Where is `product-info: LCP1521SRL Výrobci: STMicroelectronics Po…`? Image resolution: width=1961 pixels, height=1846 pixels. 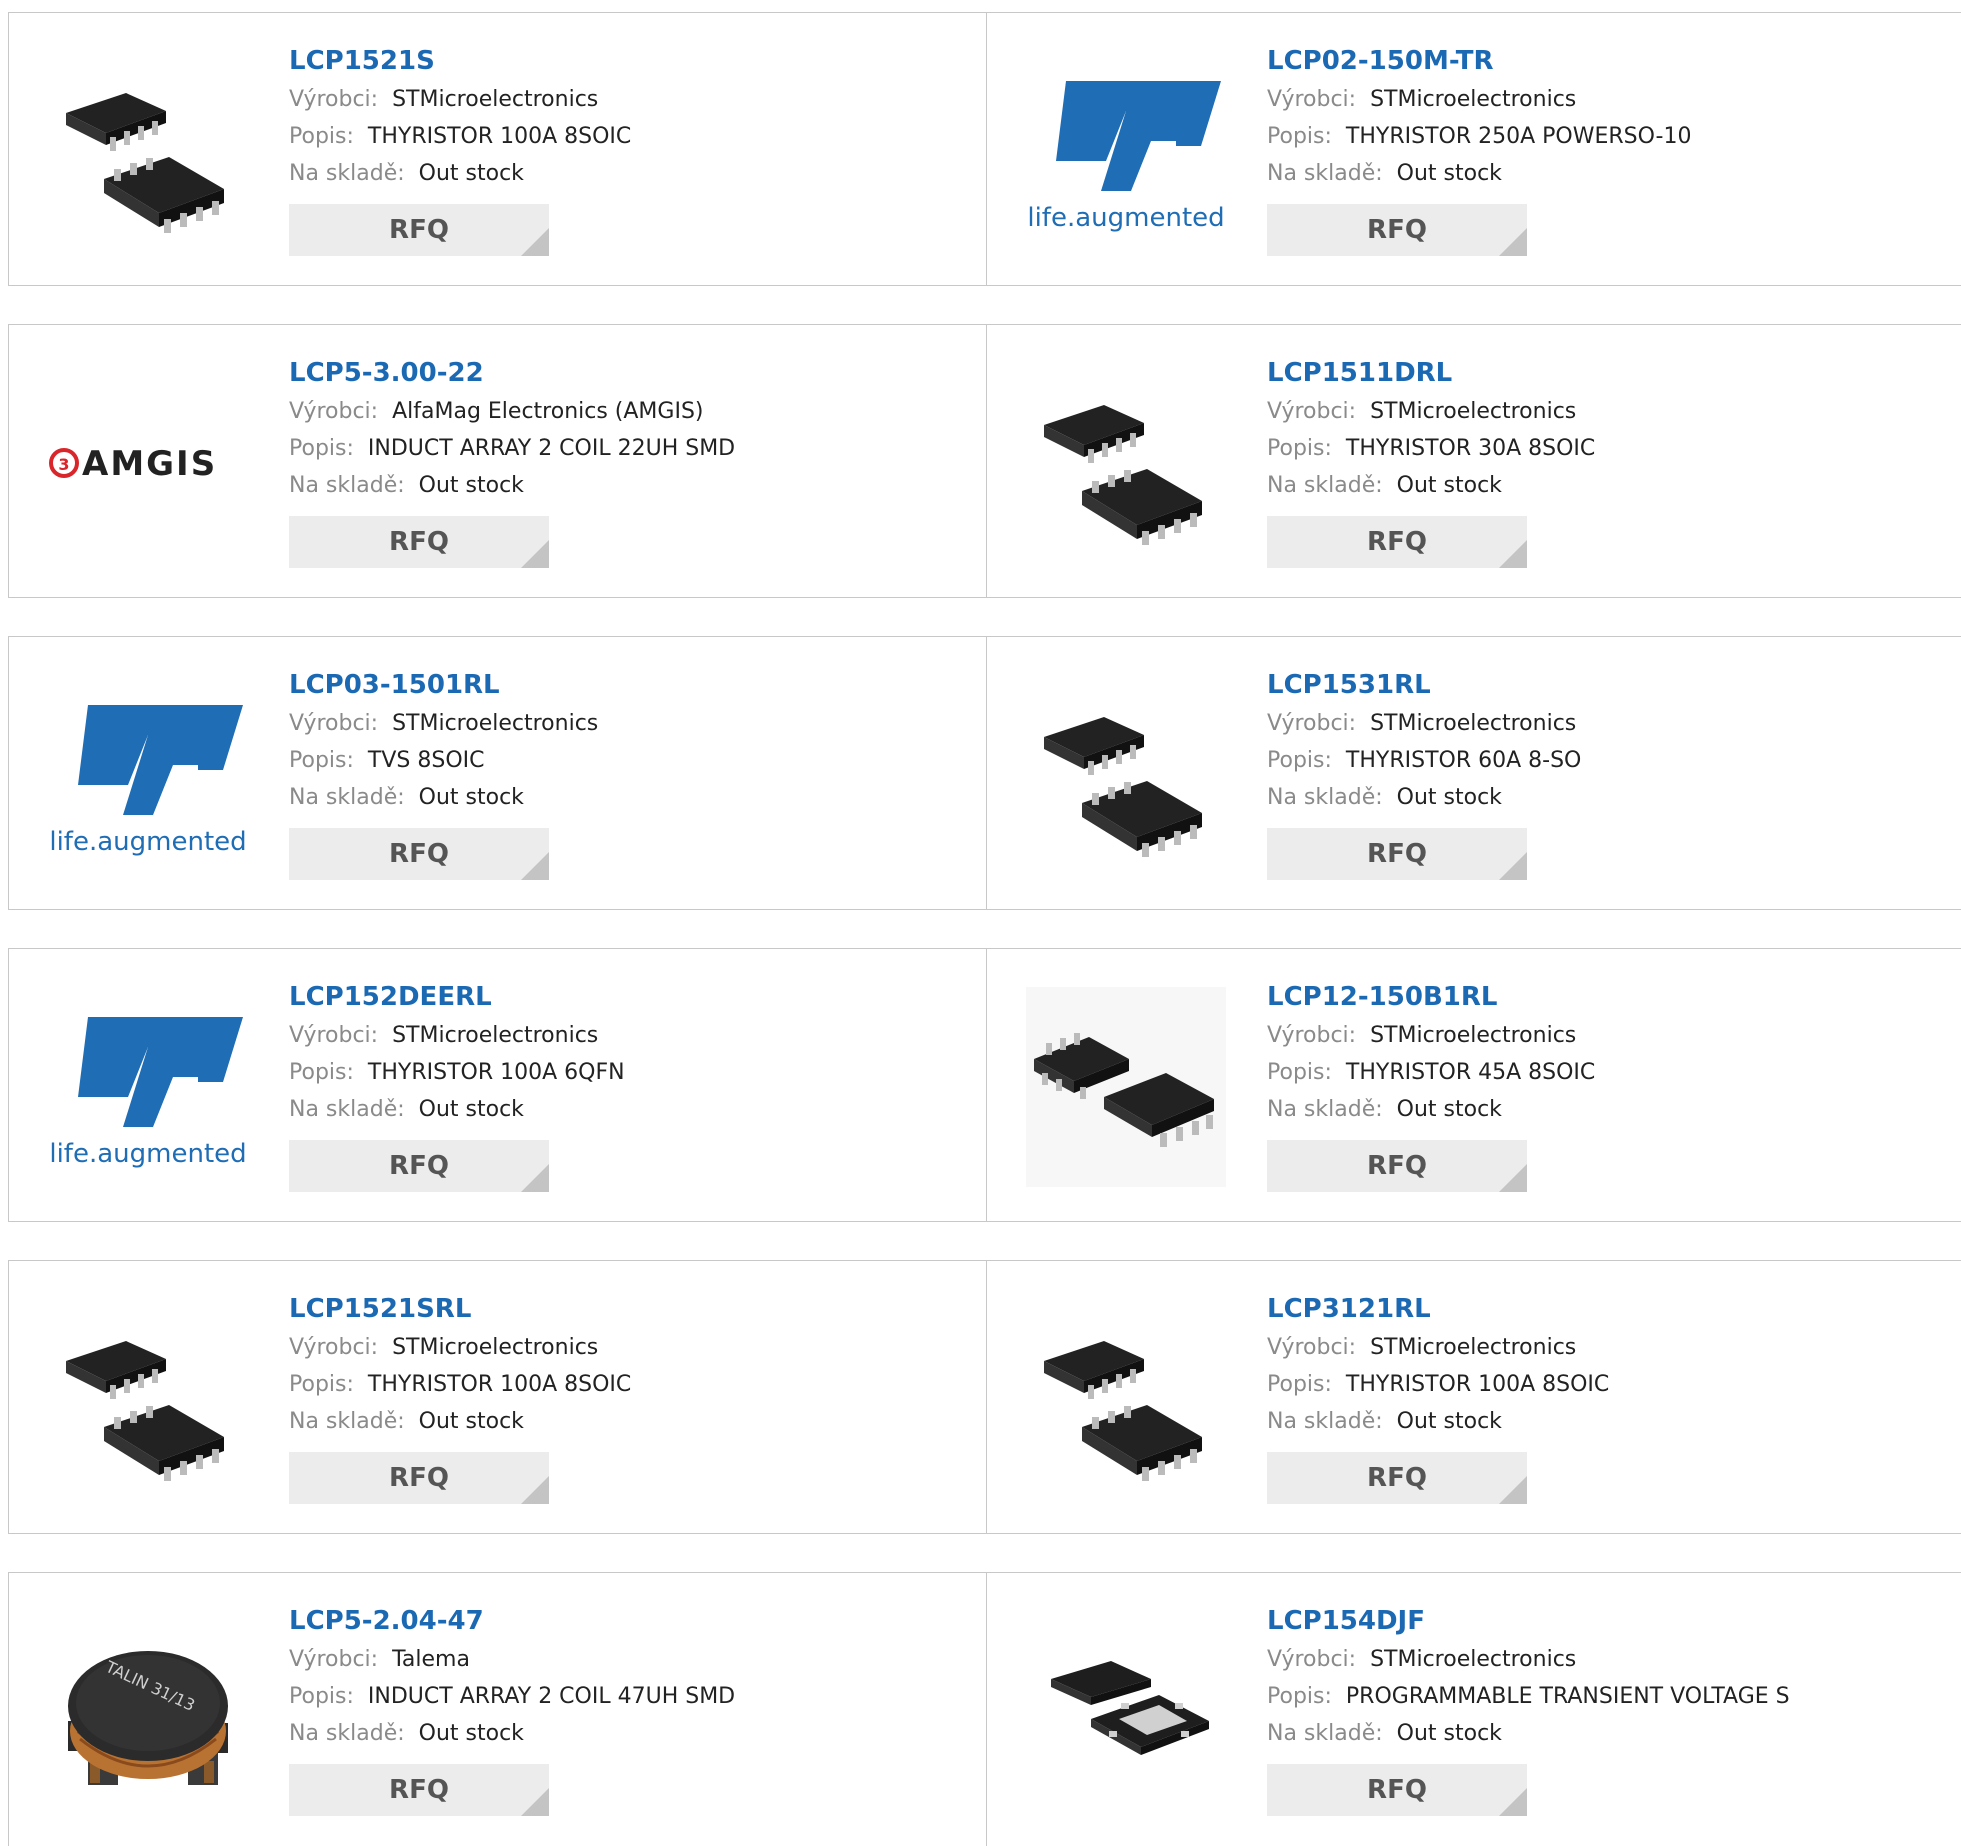 product-info: LCP1521SRL Výrobci: STMicroelectronics Po… is located at coordinates (460, 1396).